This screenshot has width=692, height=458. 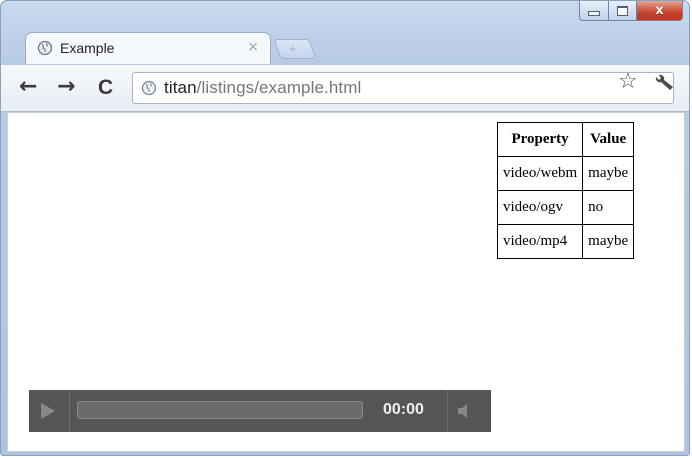 I want to click on close-window-button: x, so click(x=660, y=11).